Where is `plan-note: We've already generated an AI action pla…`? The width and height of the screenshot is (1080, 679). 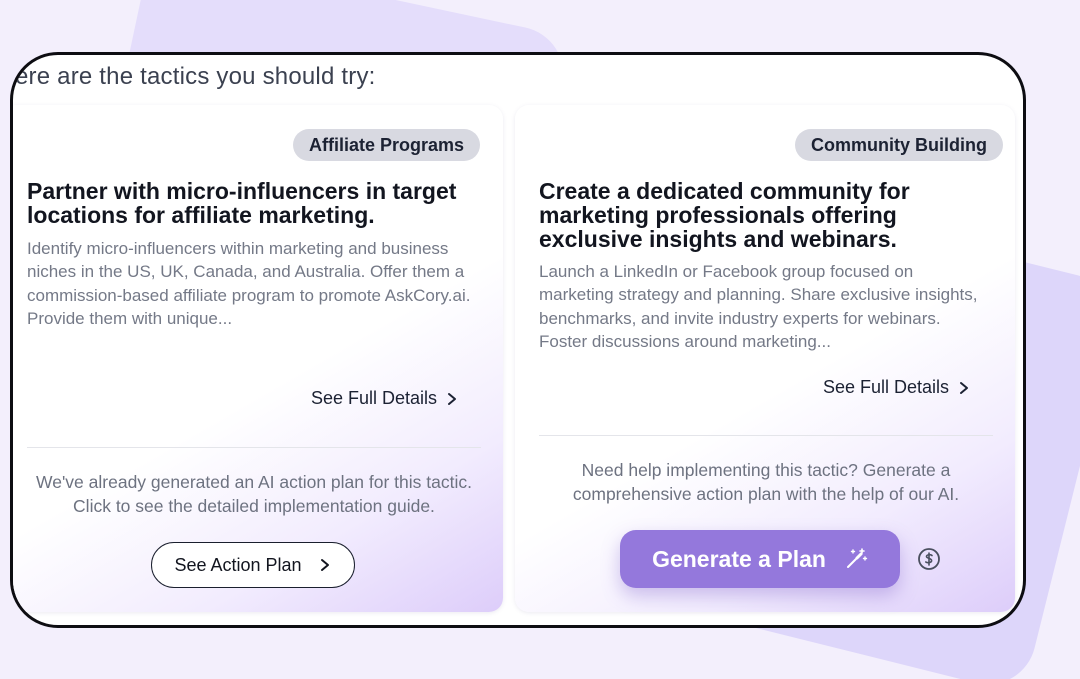 plan-note: We've already generated an AI action pla… is located at coordinates (254, 494).